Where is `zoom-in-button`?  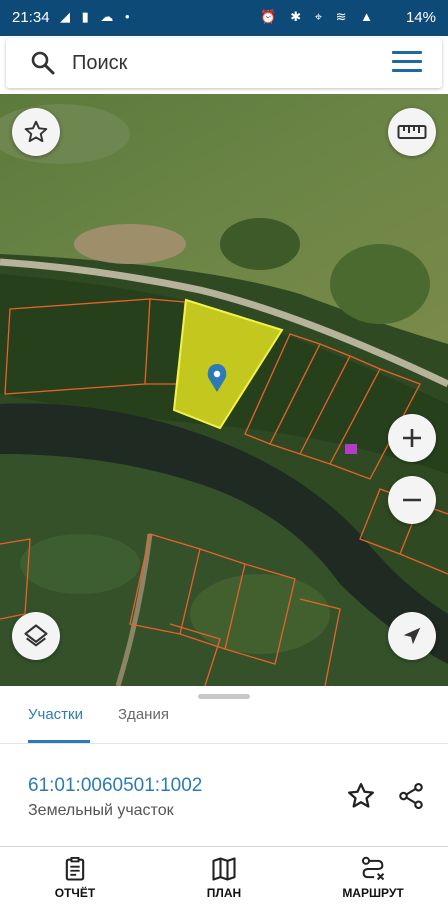
zoom-in-button is located at coordinates (412, 438).